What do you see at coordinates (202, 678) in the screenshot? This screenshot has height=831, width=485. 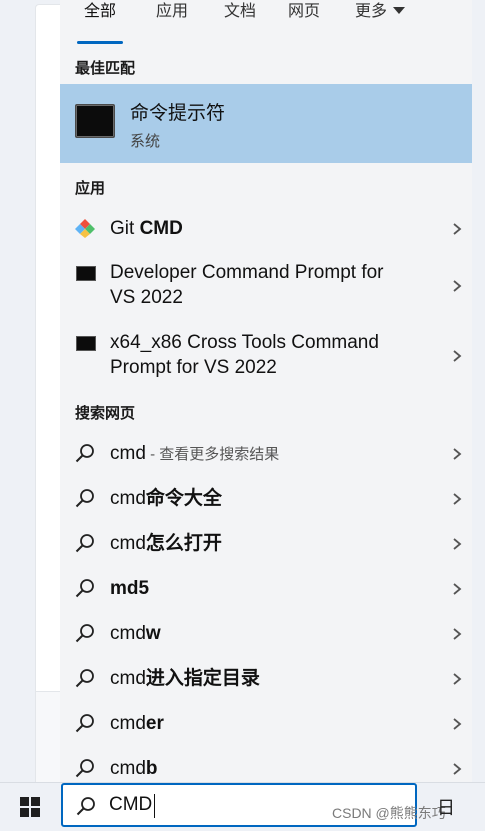 I see `query-suggestion: 进入指定目录` at bounding box center [202, 678].